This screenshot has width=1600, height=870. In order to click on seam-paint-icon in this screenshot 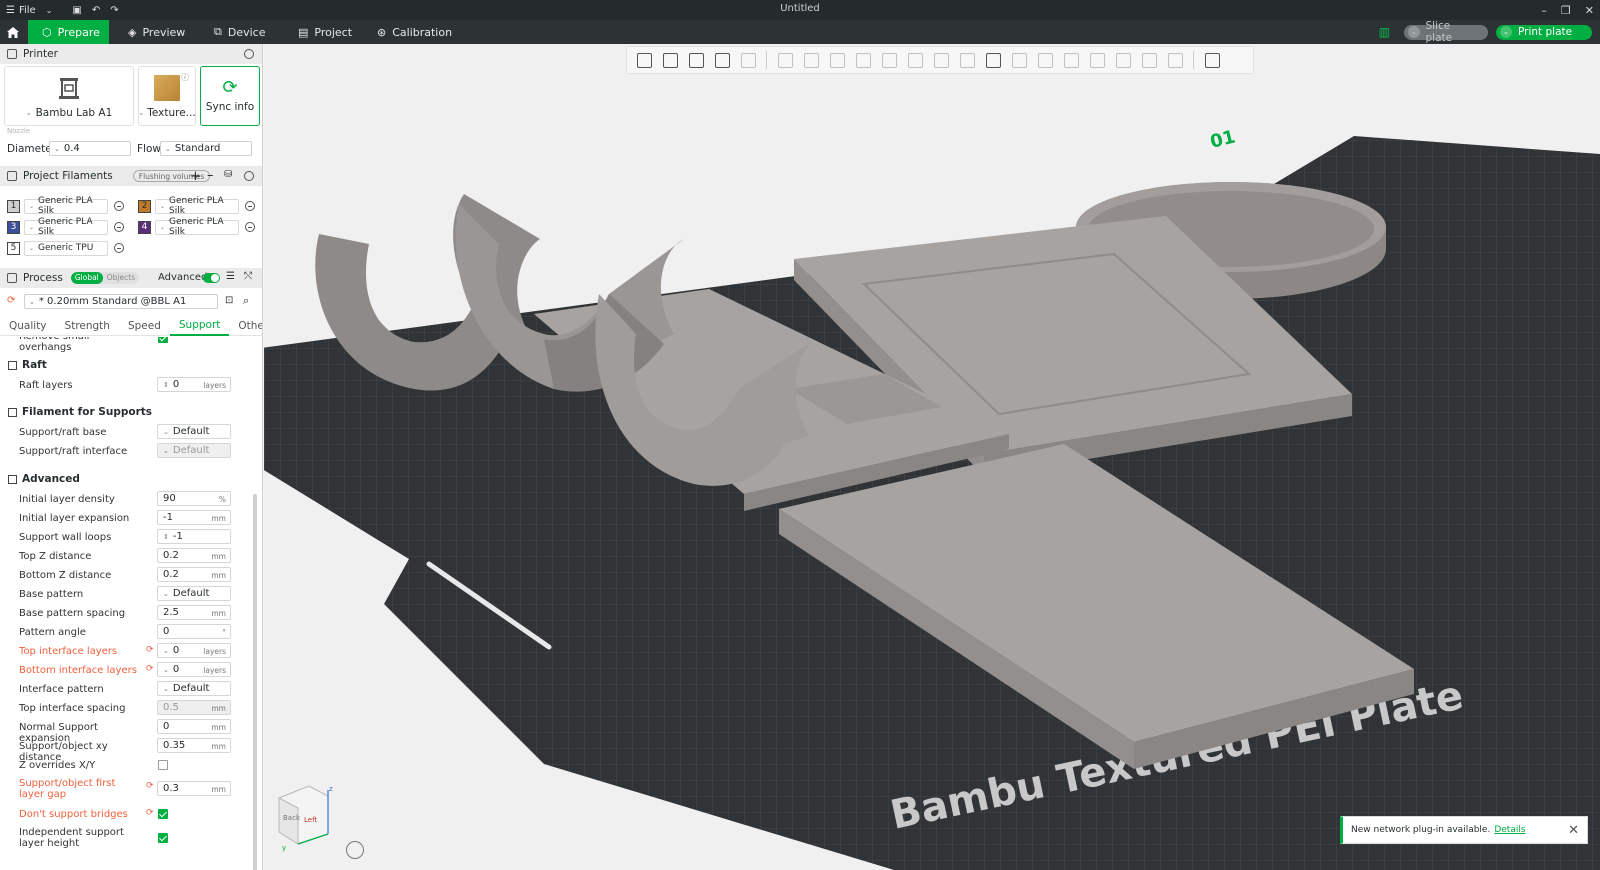, I will do `click(967, 60)`.